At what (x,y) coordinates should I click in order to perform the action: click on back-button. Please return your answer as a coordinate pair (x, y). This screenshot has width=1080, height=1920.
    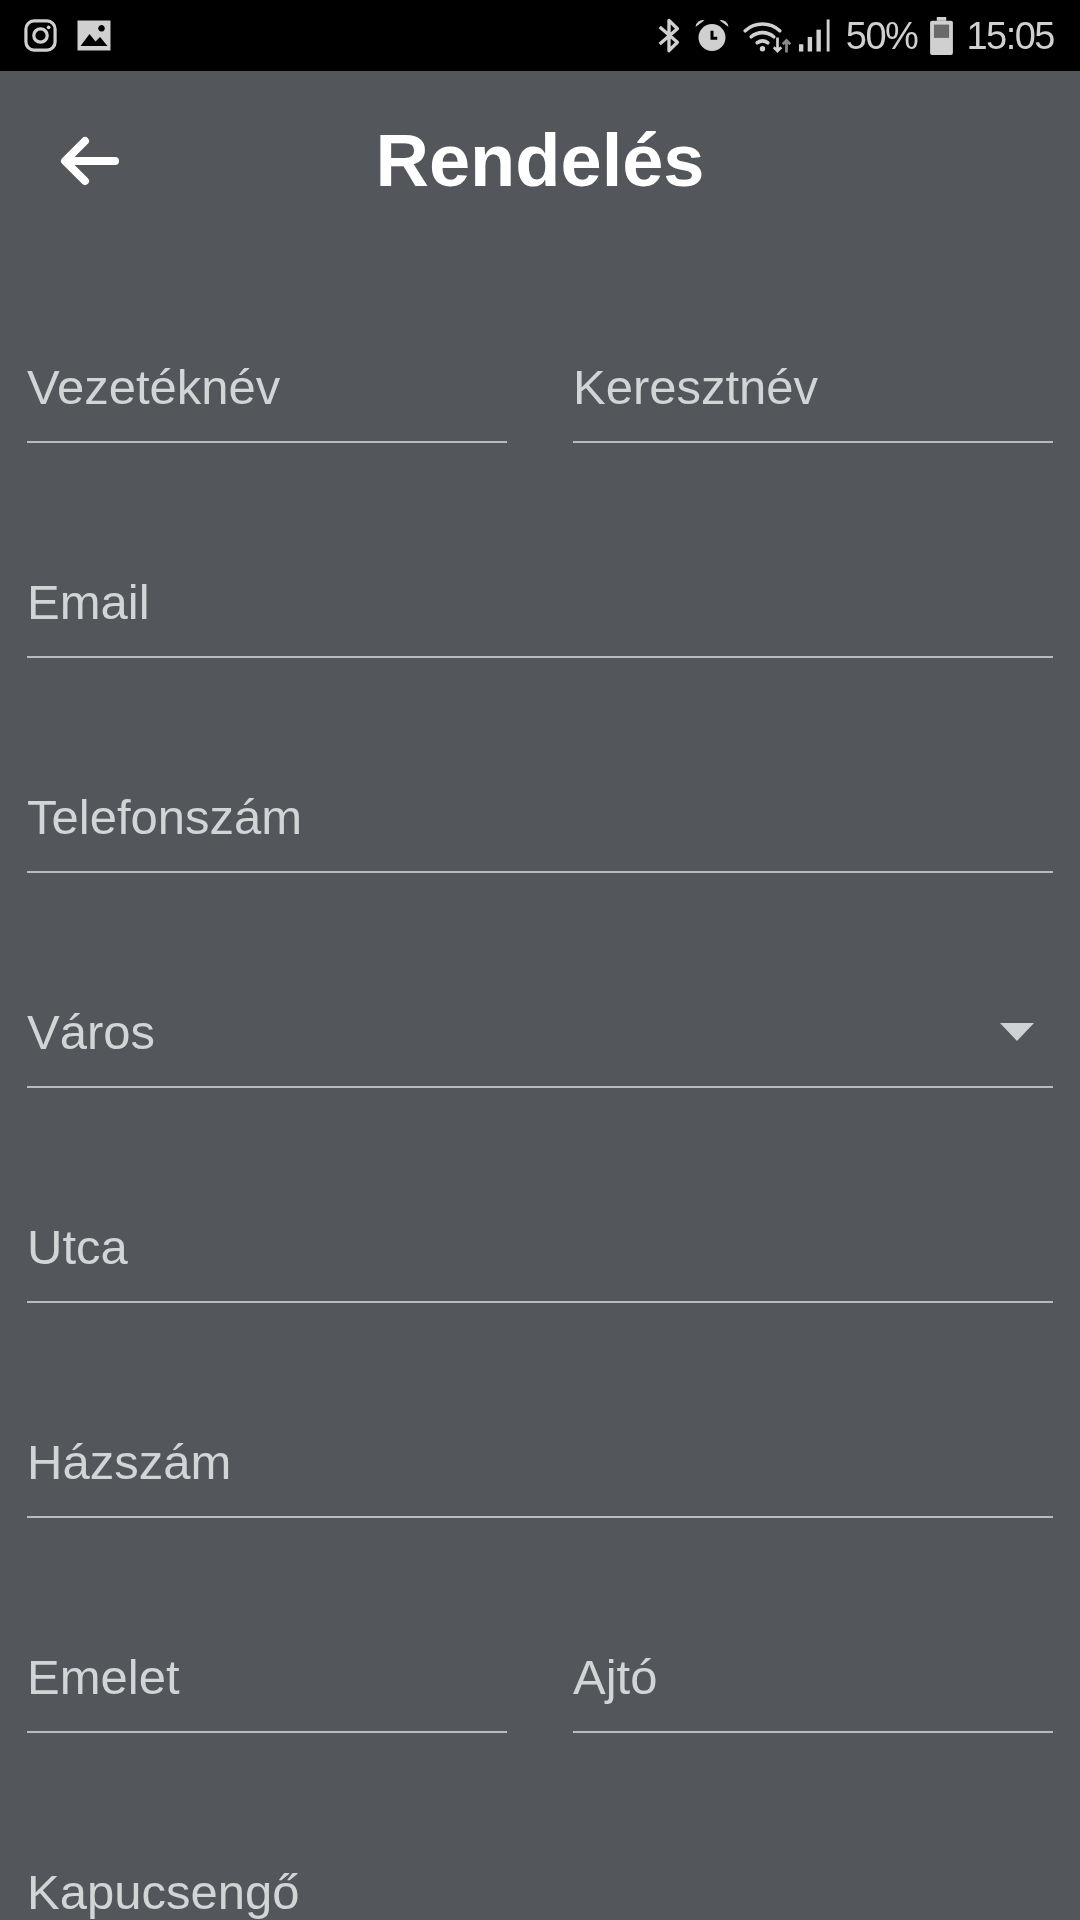
    Looking at the image, I should click on (90, 160).